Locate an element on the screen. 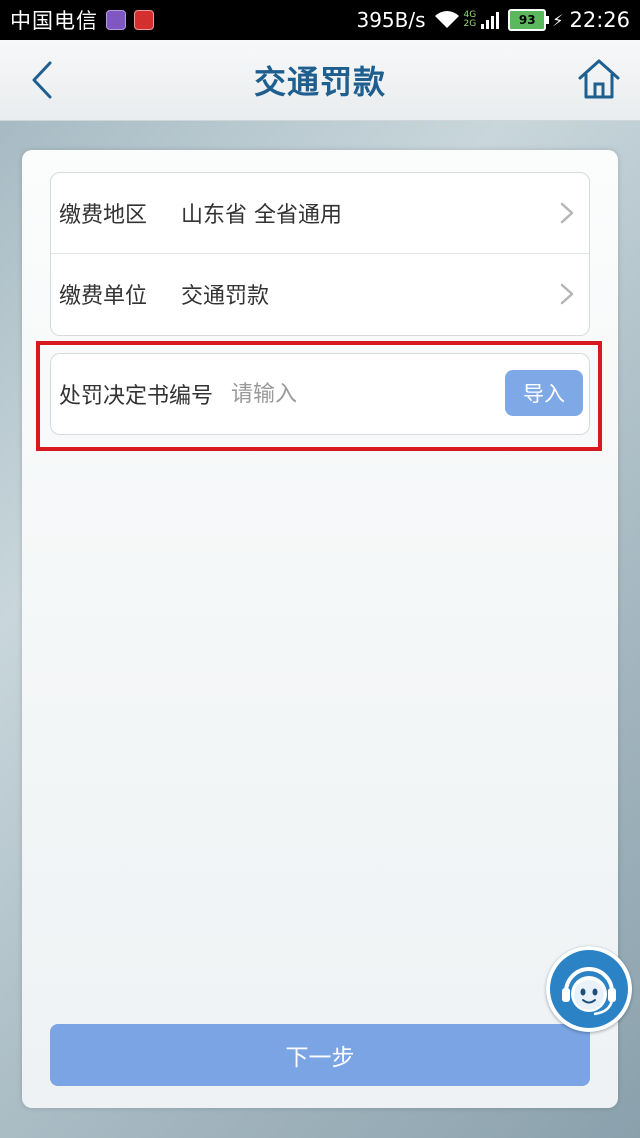  customer-service-button is located at coordinates (589, 989).